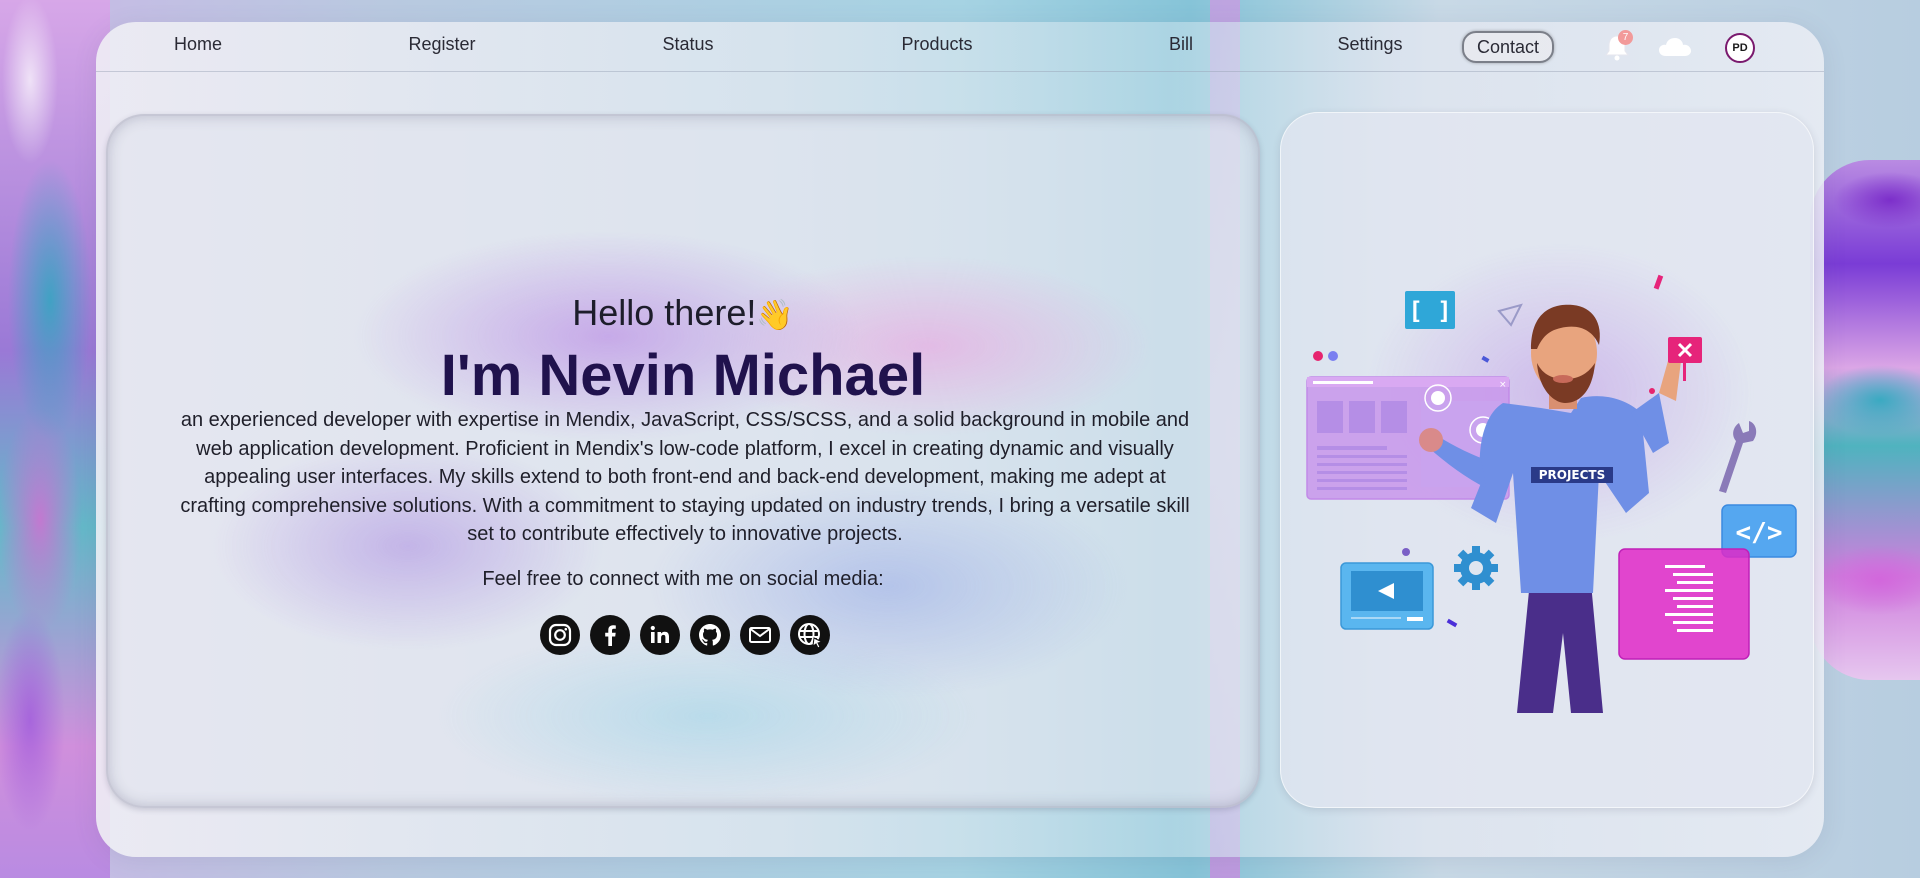 This screenshot has height=878, width=1920. I want to click on nav-settings: Settings, so click(1369, 44).